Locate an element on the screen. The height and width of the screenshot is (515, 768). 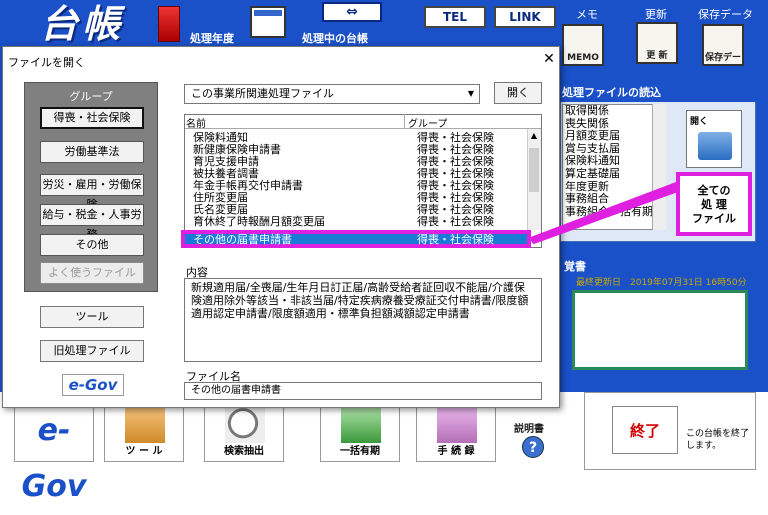
old-process-file-button: 旧処理ファイル is located at coordinates (92, 351).